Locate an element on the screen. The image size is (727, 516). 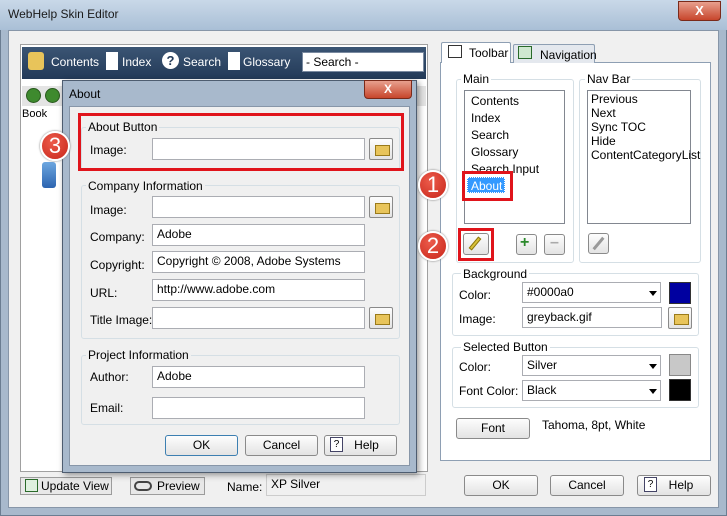
help-question-icon: ? is located at coordinates (170, 60).